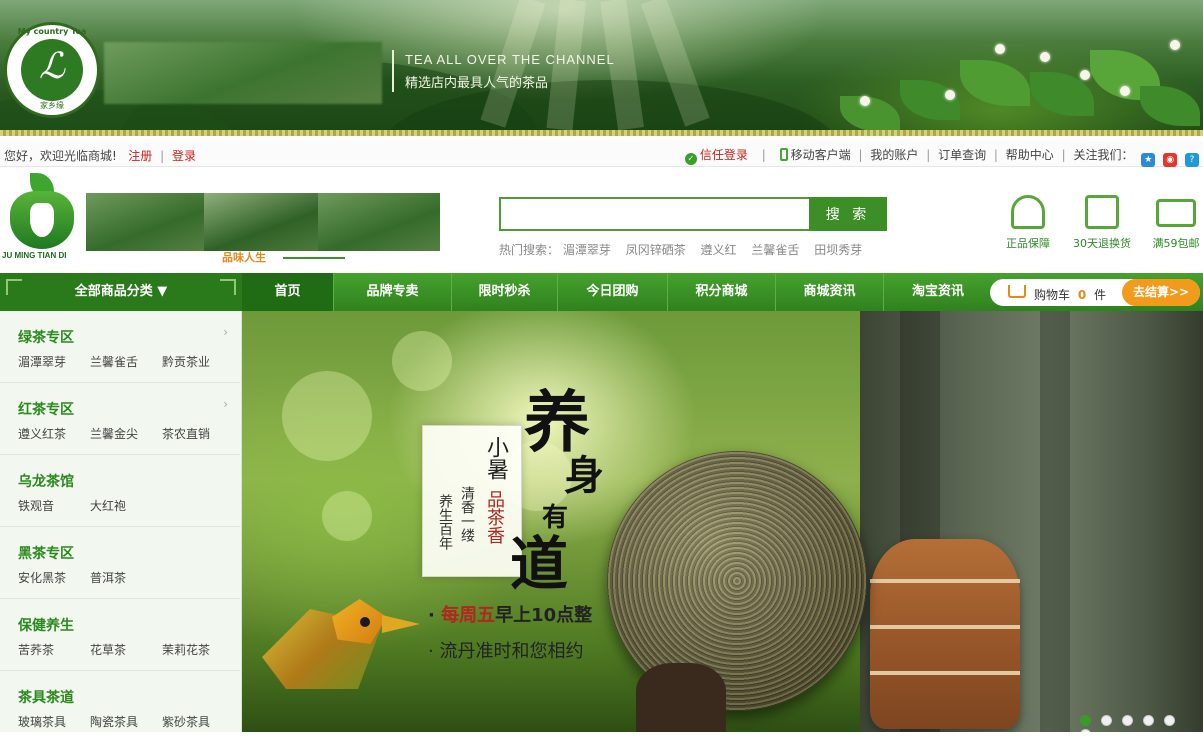 The height and width of the screenshot is (743, 1203). What do you see at coordinates (938, 292) in the screenshot?
I see `nav-item-taobao-news: 淘宝资讯` at bounding box center [938, 292].